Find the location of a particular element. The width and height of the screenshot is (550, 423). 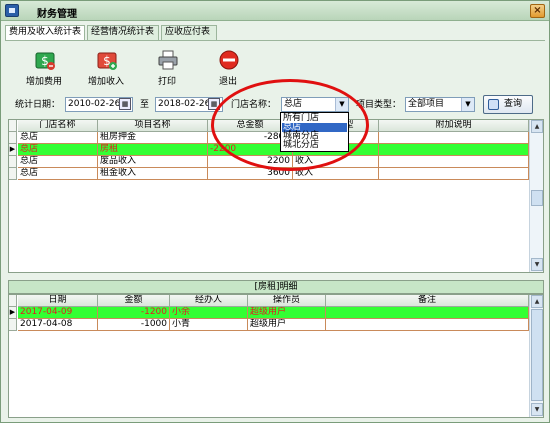

query-button: 查询 is located at coordinates (508, 104).